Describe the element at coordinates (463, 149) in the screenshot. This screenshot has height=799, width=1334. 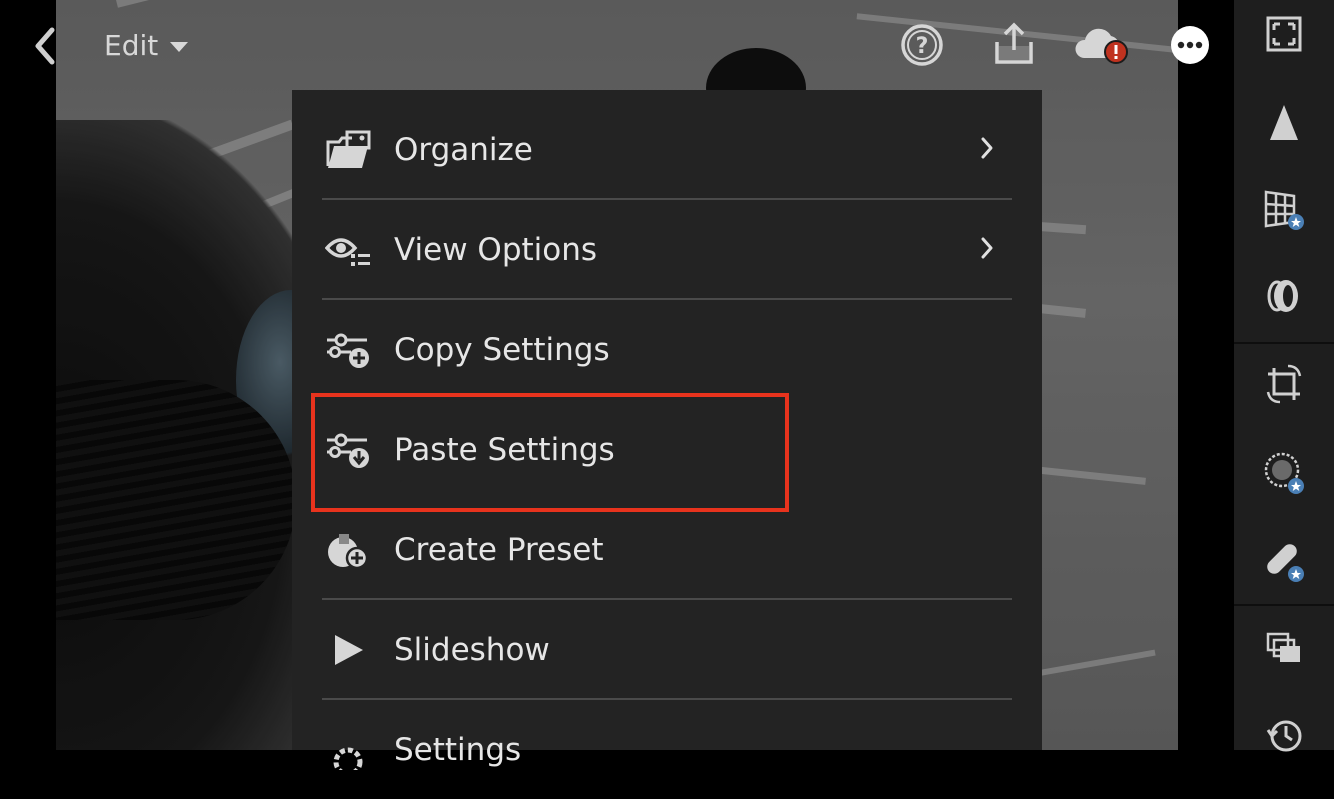
I see `menu-item-label: Organize` at that location.